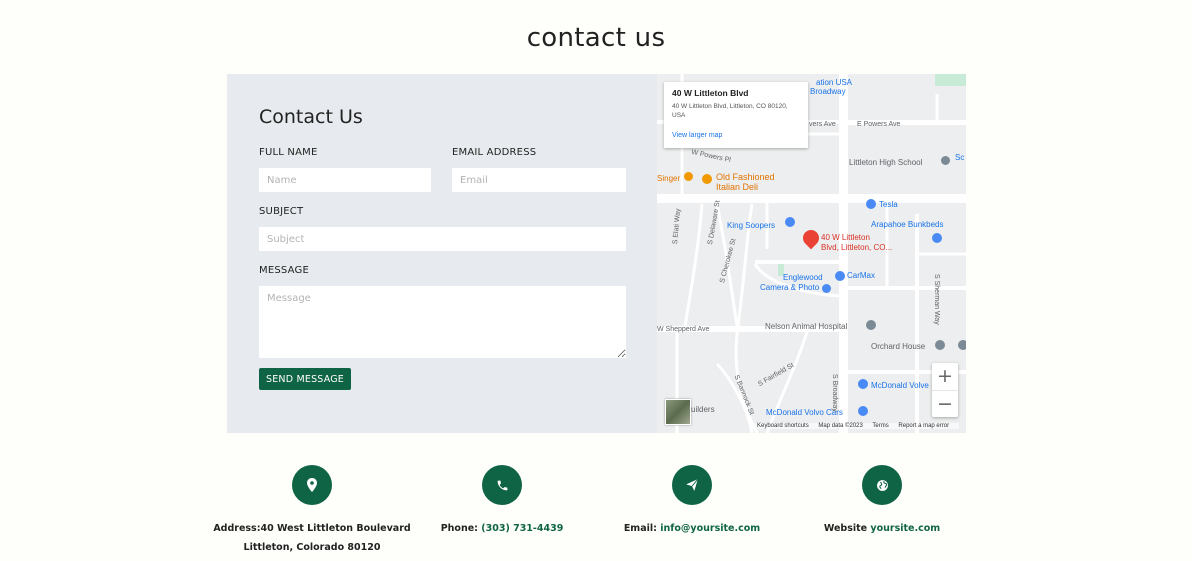  What do you see at coordinates (945, 160) in the screenshot?
I see `school-marker-icon` at bounding box center [945, 160].